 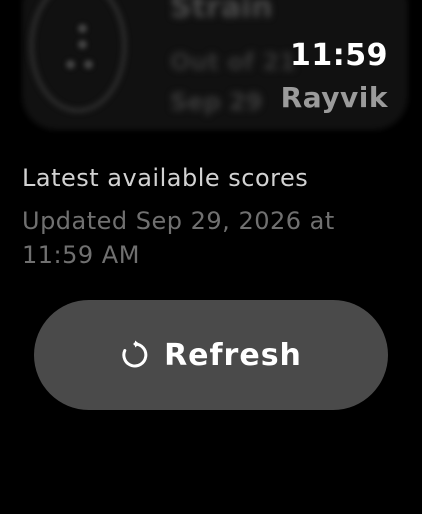 I want to click on refresh-label: Refresh, so click(x=233, y=355).